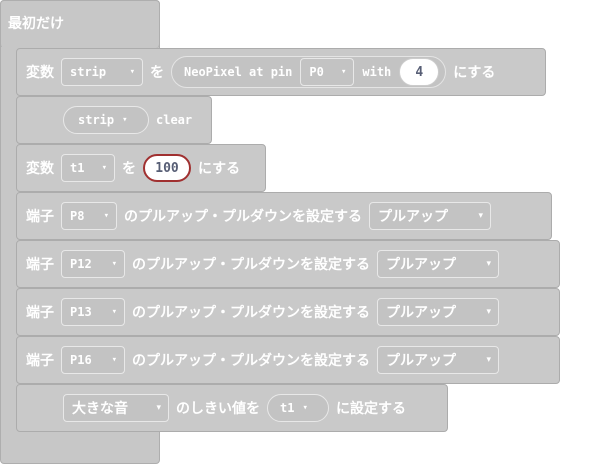  What do you see at coordinates (36, 24) in the screenshot?
I see `on-start-label: 最初だけ` at bounding box center [36, 24].